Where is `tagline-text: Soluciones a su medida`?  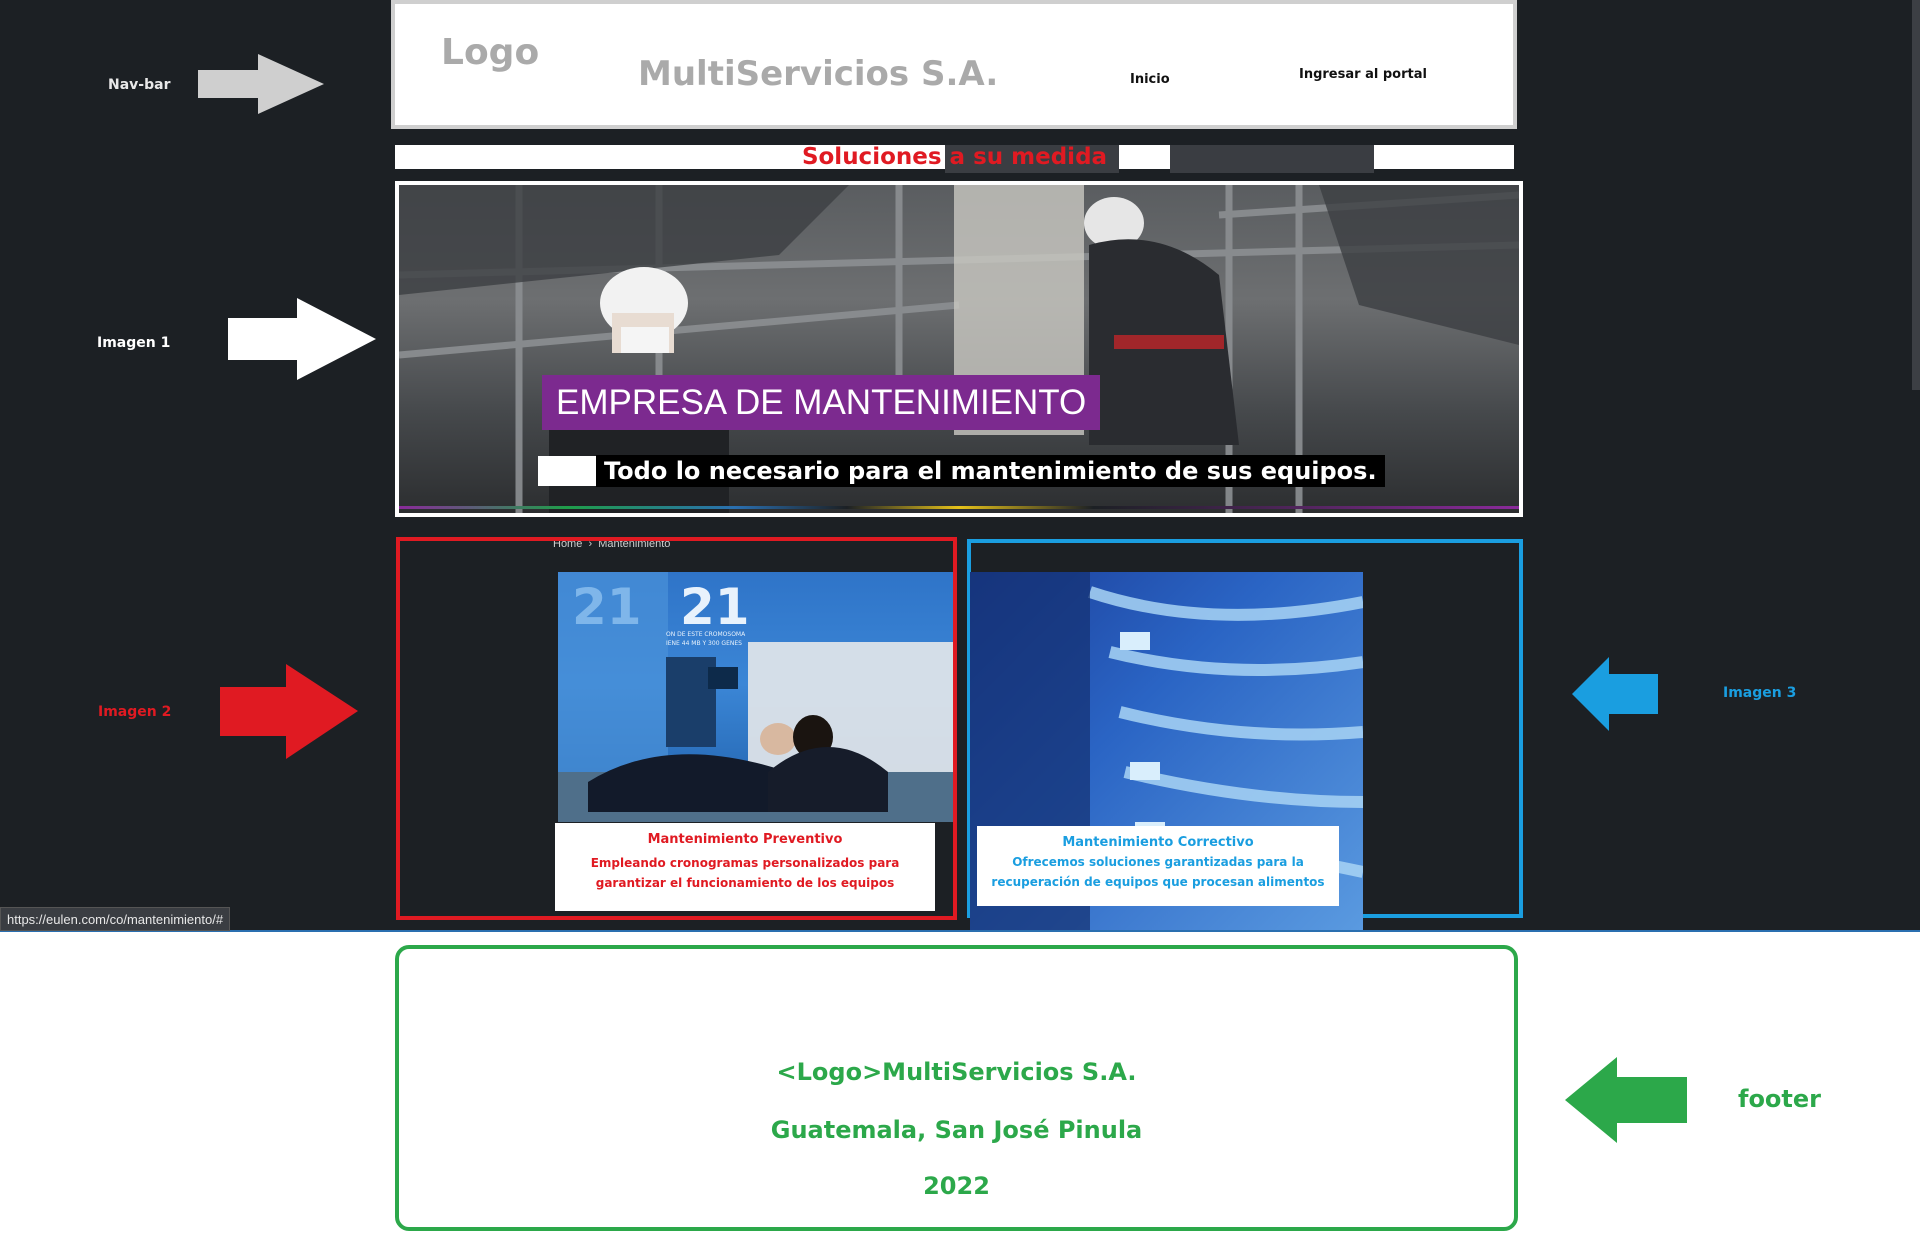
tagline-text: Soluciones a su medida is located at coordinates (954, 157).